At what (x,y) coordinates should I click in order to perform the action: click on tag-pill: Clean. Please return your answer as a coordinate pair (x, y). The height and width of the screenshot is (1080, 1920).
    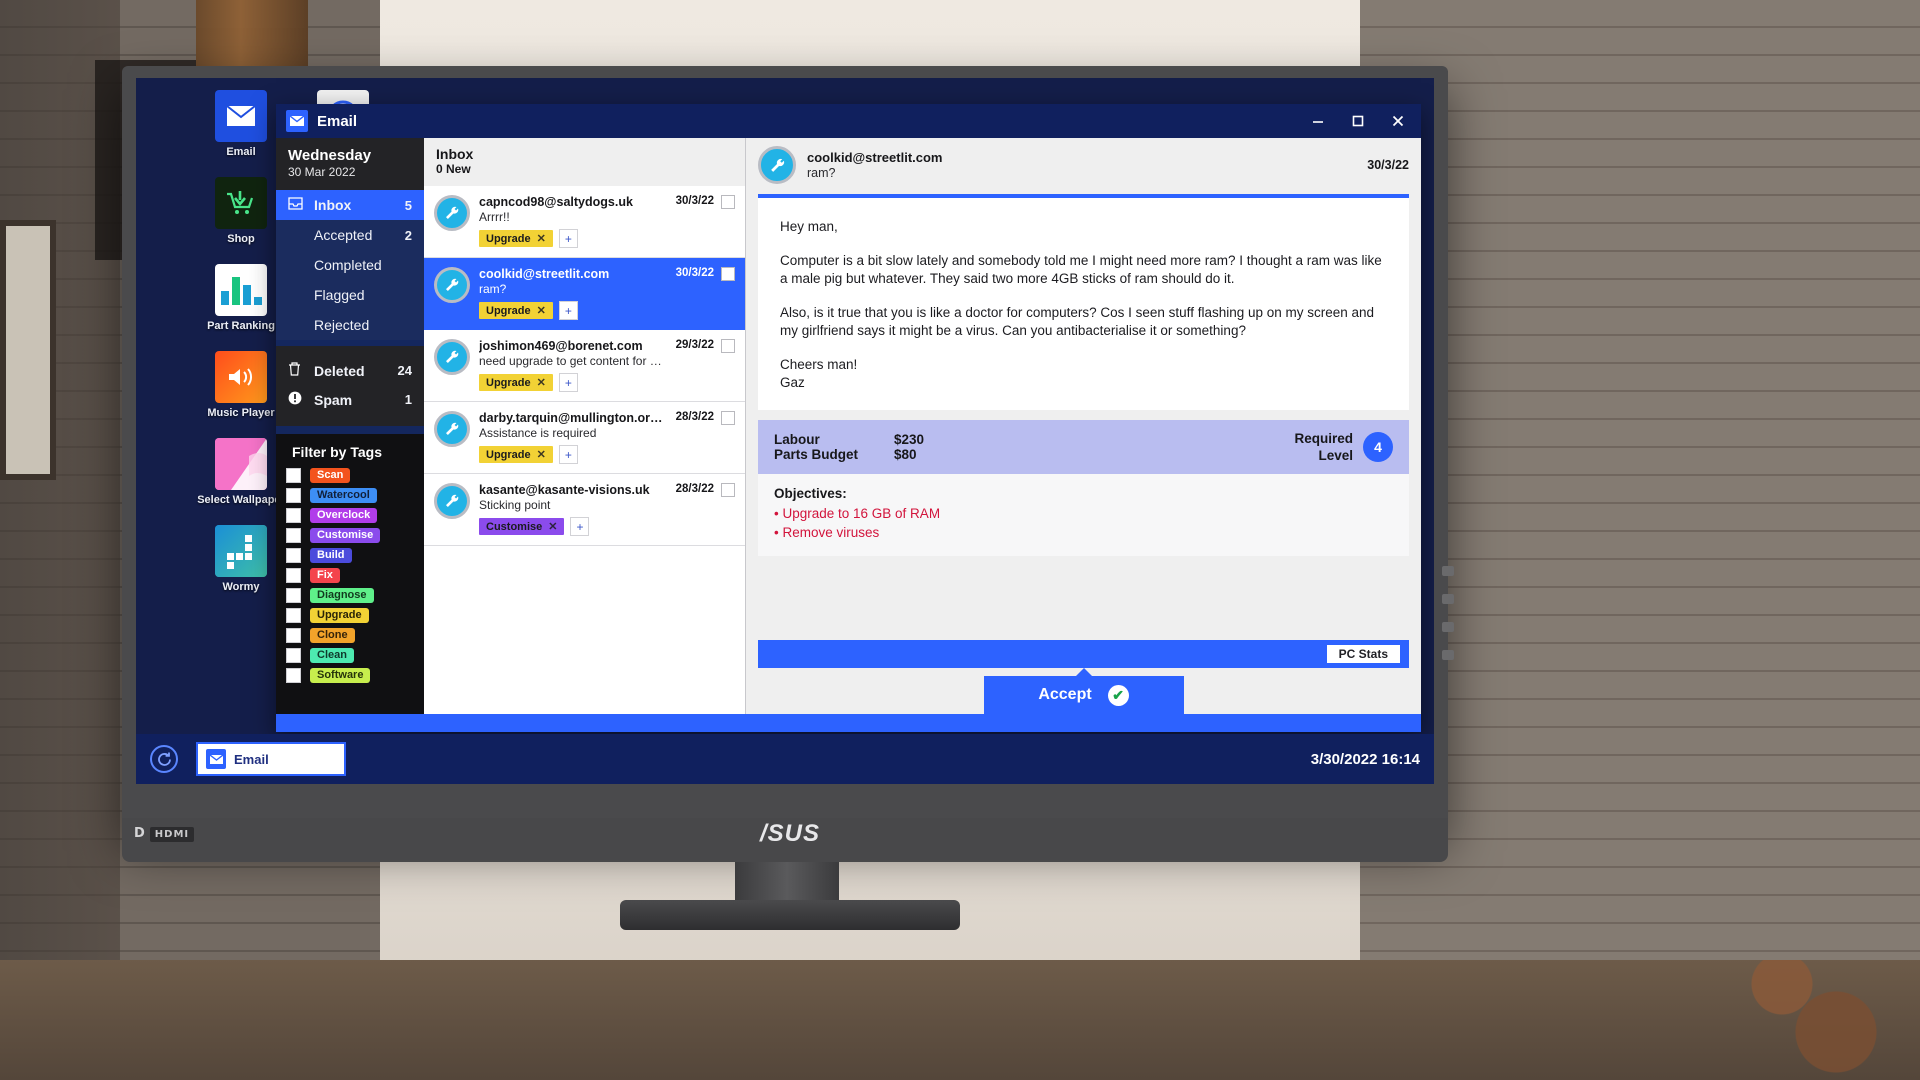
    Looking at the image, I should click on (332, 655).